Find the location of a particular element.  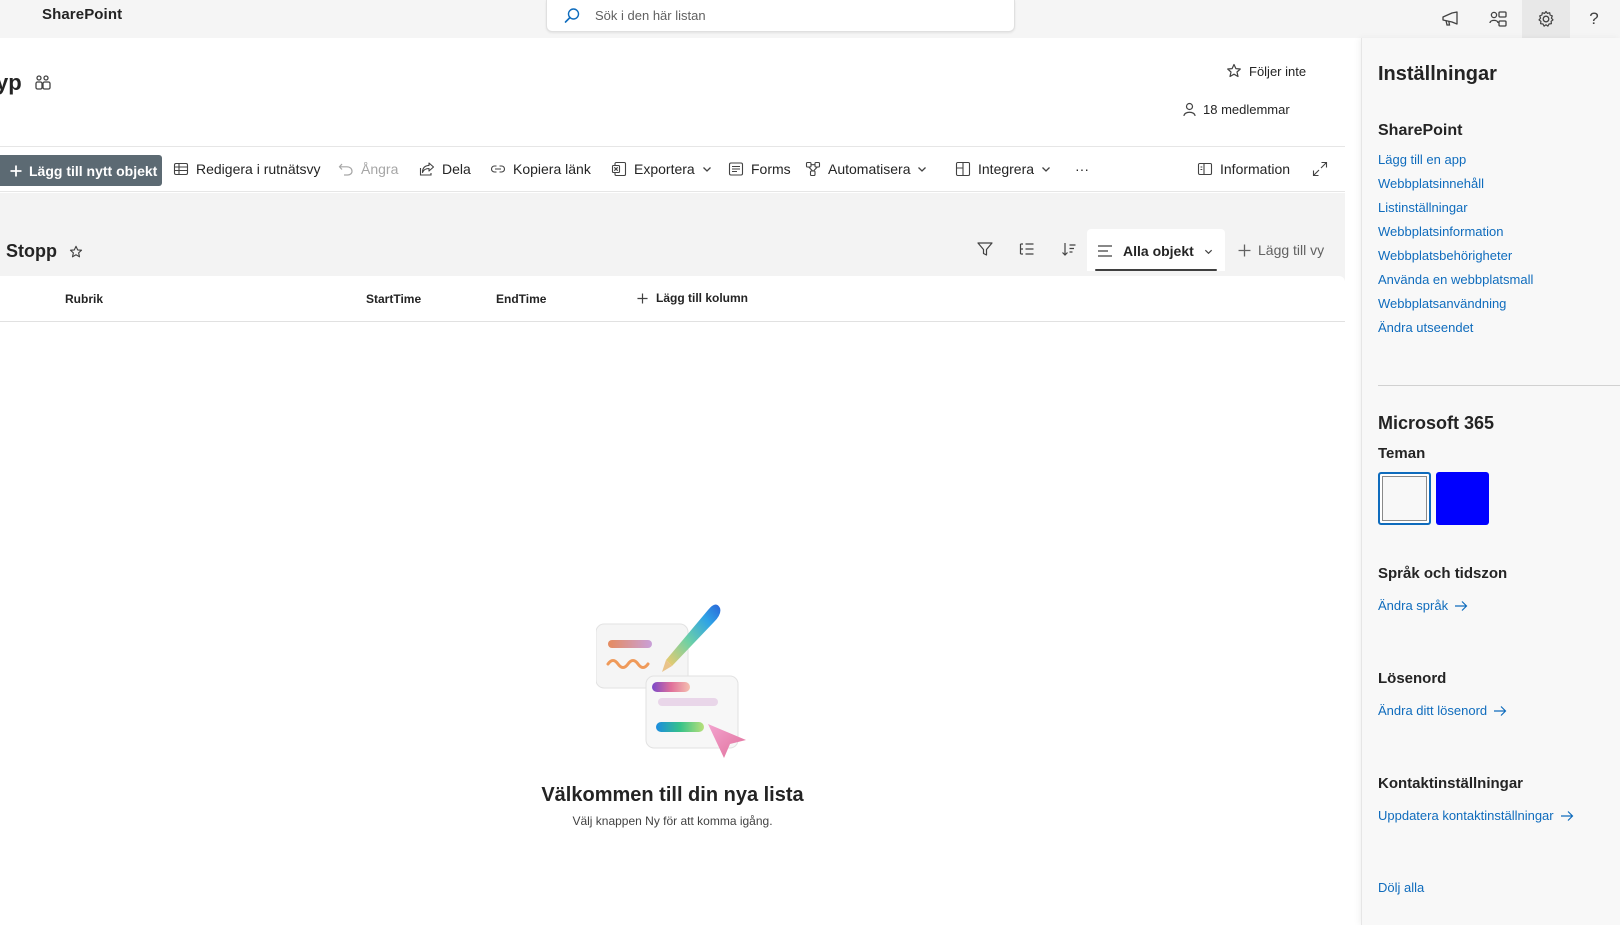

view-selector: Alla objekt is located at coordinates (1156, 250).